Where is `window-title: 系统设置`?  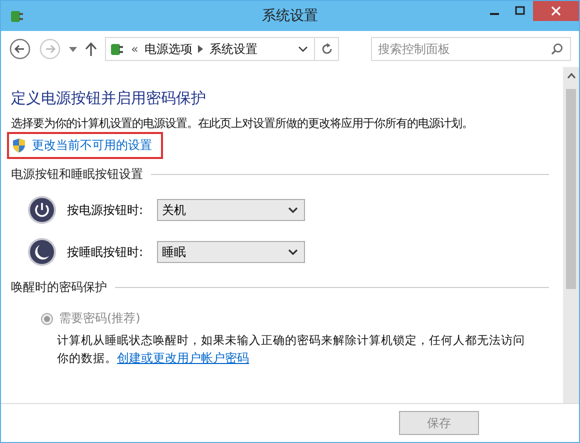 window-title: 系统设置 is located at coordinates (290, 16).